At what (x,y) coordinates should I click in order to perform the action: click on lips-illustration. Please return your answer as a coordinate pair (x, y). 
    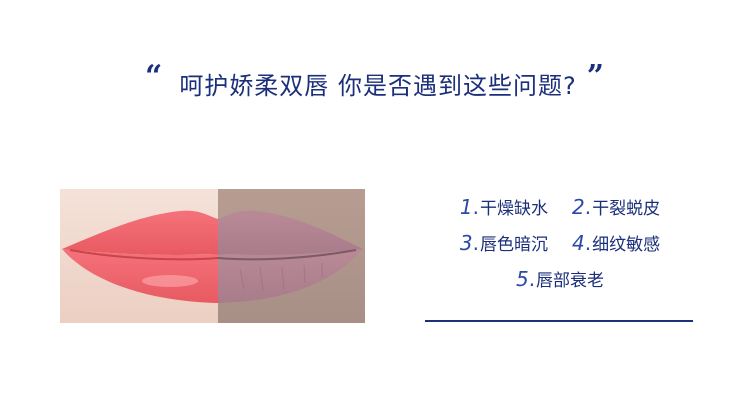
    Looking at the image, I should click on (212, 256).